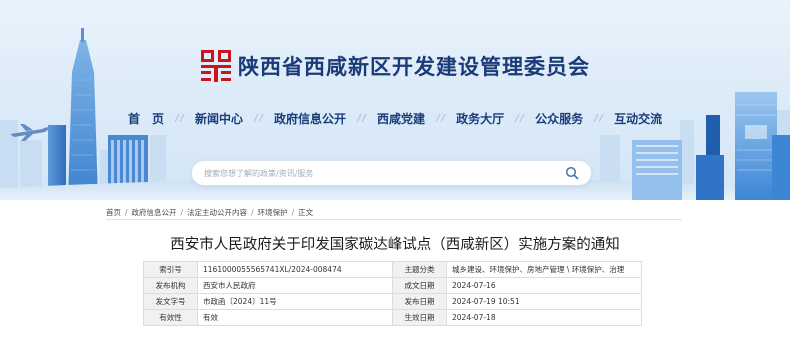 The height and width of the screenshot is (350, 790). What do you see at coordinates (273, 212) in the screenshot?
I see `breadcrumb-environment: 环境保护` at bounding box center [273, 212].